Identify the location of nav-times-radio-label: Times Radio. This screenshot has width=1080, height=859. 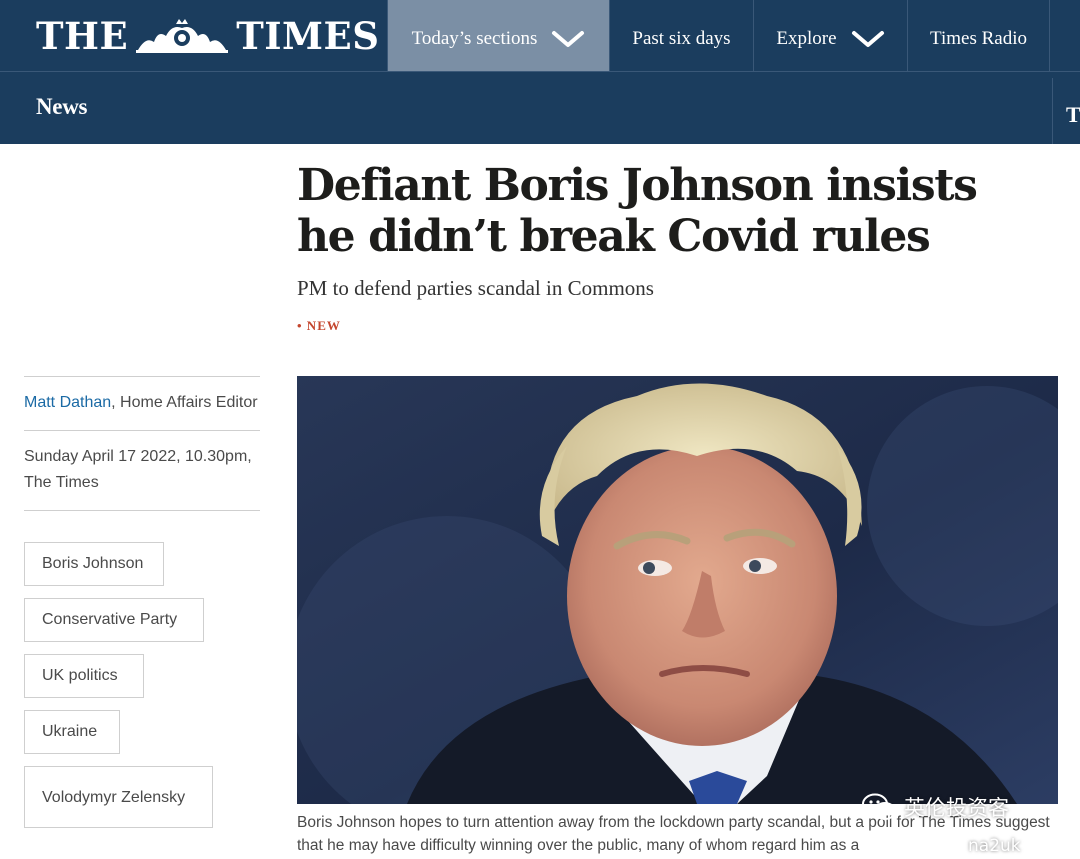
(978, 38).